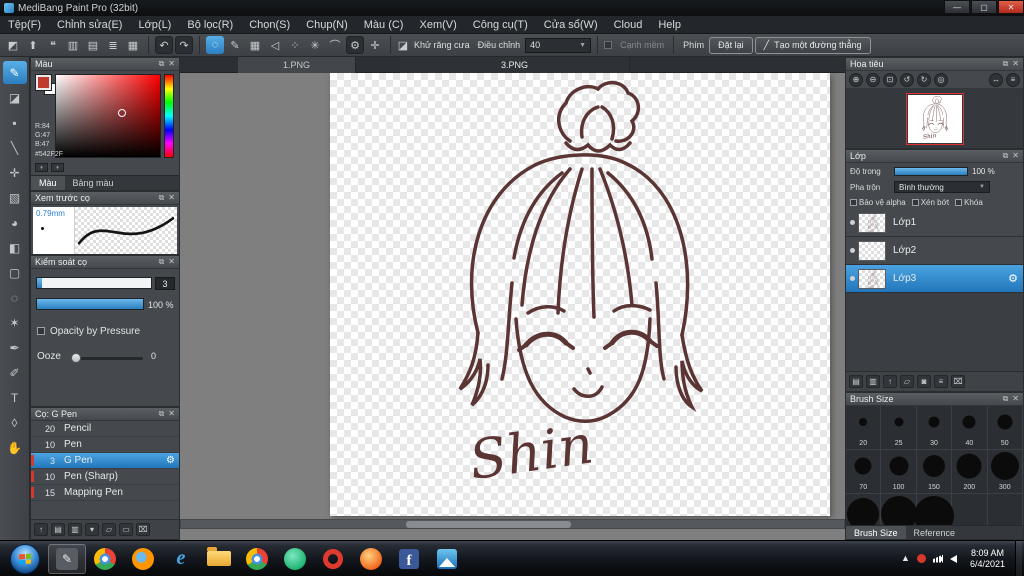 This screenshot has height=576, width=1024. I want to click on brush-size-option: 100, so click(899, 472).